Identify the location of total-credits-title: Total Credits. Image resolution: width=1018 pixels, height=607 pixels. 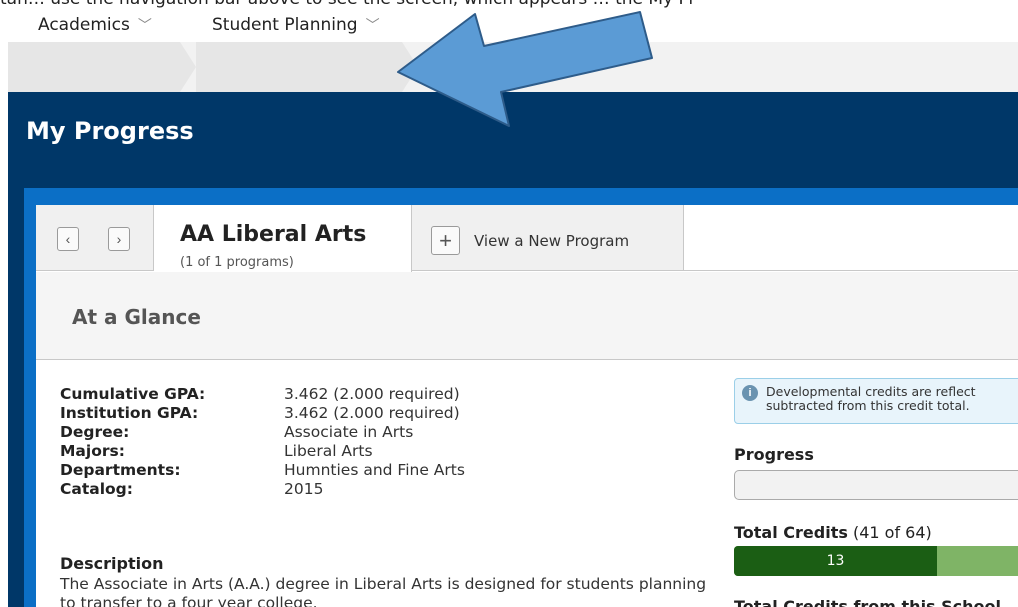
(791, 532).